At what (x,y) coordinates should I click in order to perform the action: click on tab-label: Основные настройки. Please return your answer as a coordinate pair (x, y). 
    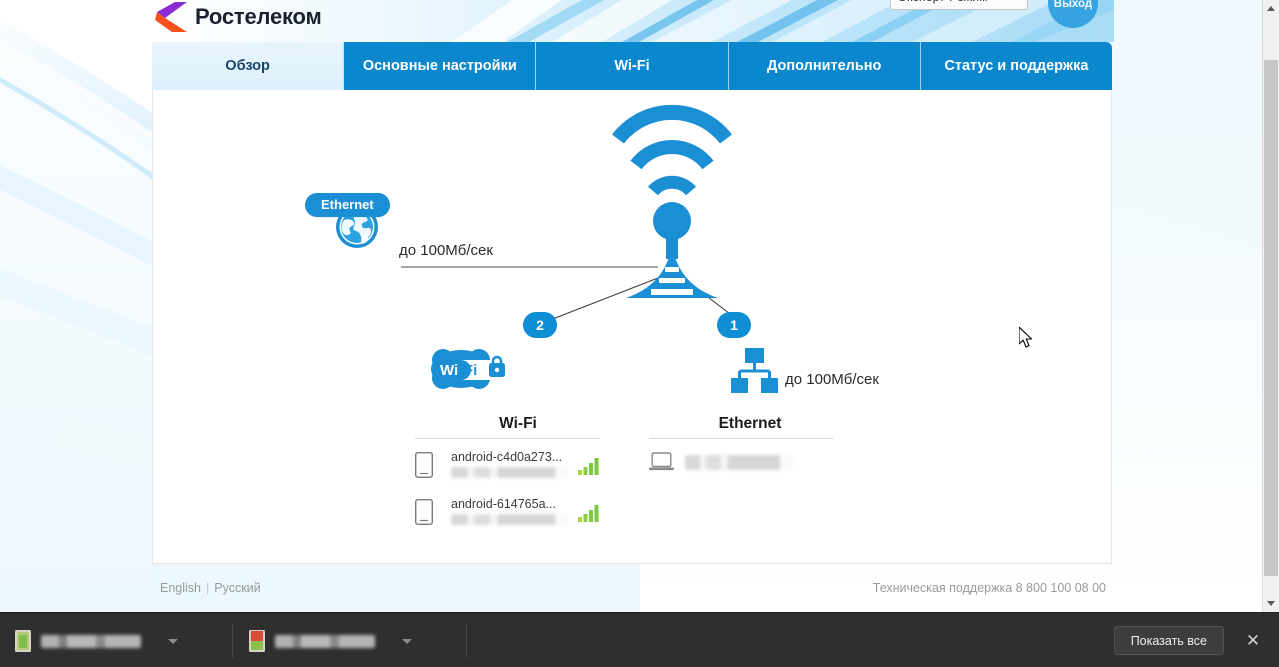
    Looking at the image, I should click on (439, 66).